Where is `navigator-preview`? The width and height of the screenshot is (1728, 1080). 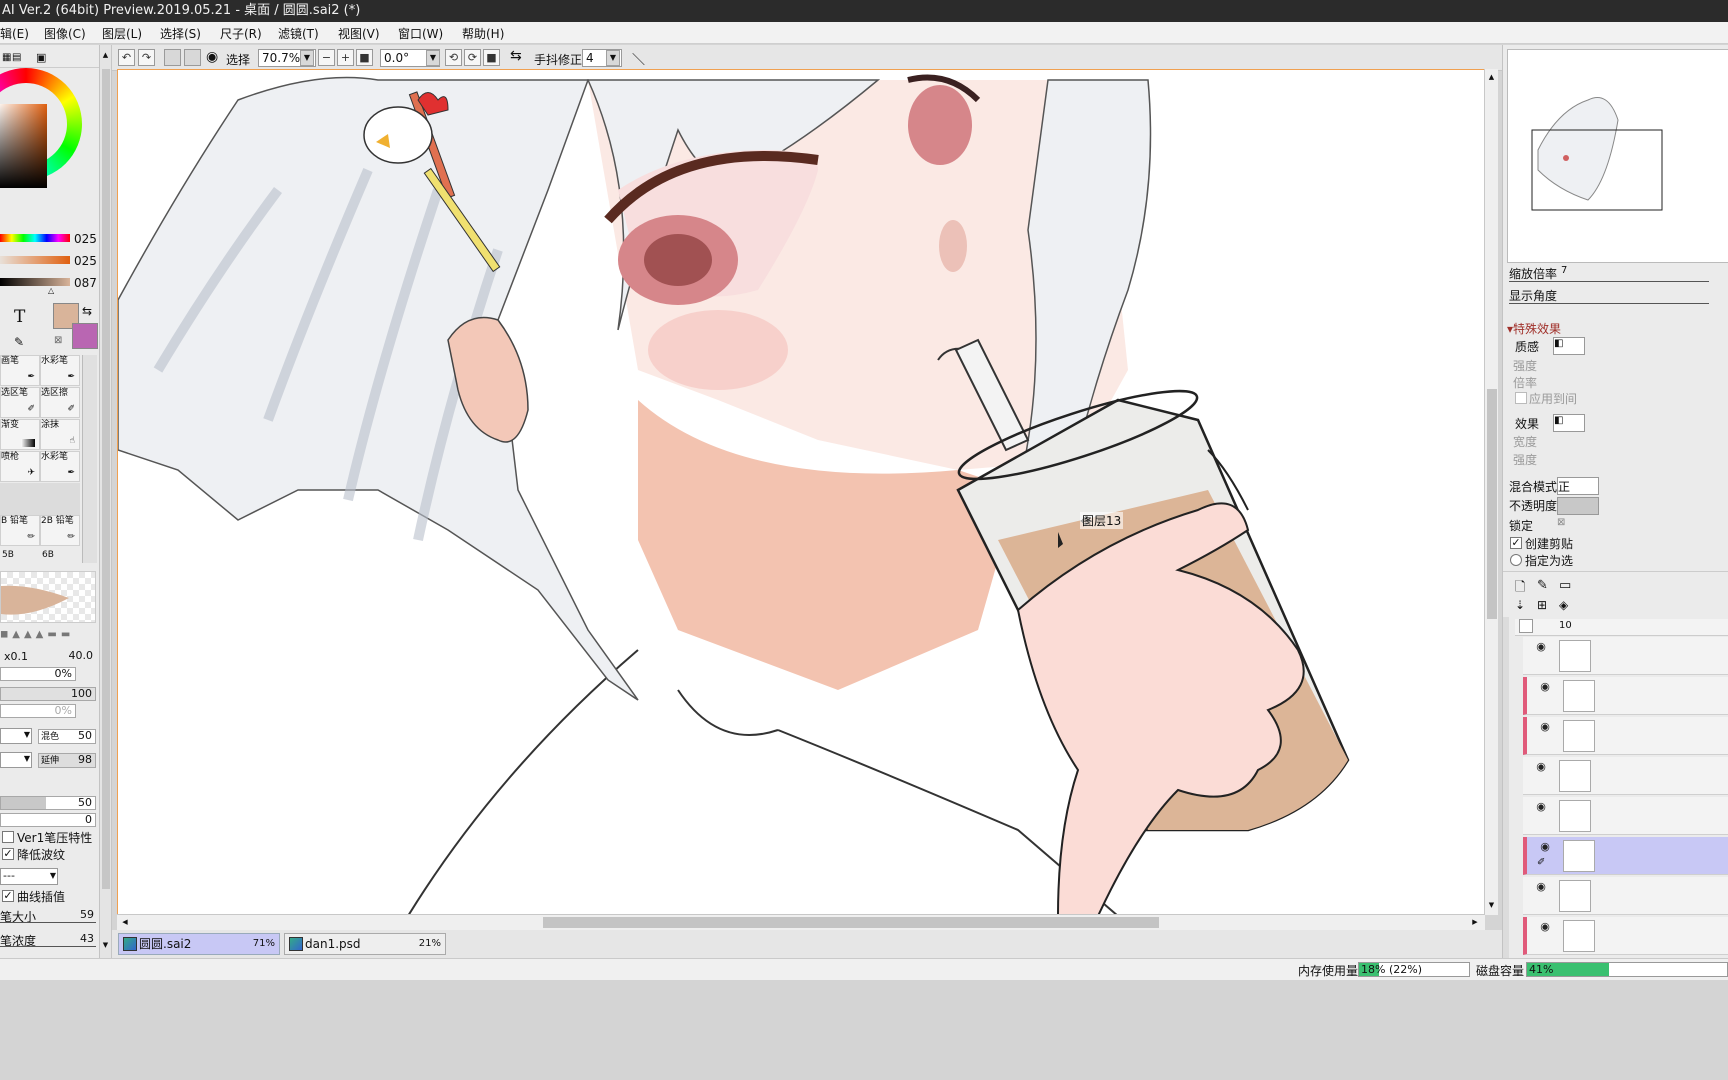 navigator-preview is located at coordinates (1617, 156).